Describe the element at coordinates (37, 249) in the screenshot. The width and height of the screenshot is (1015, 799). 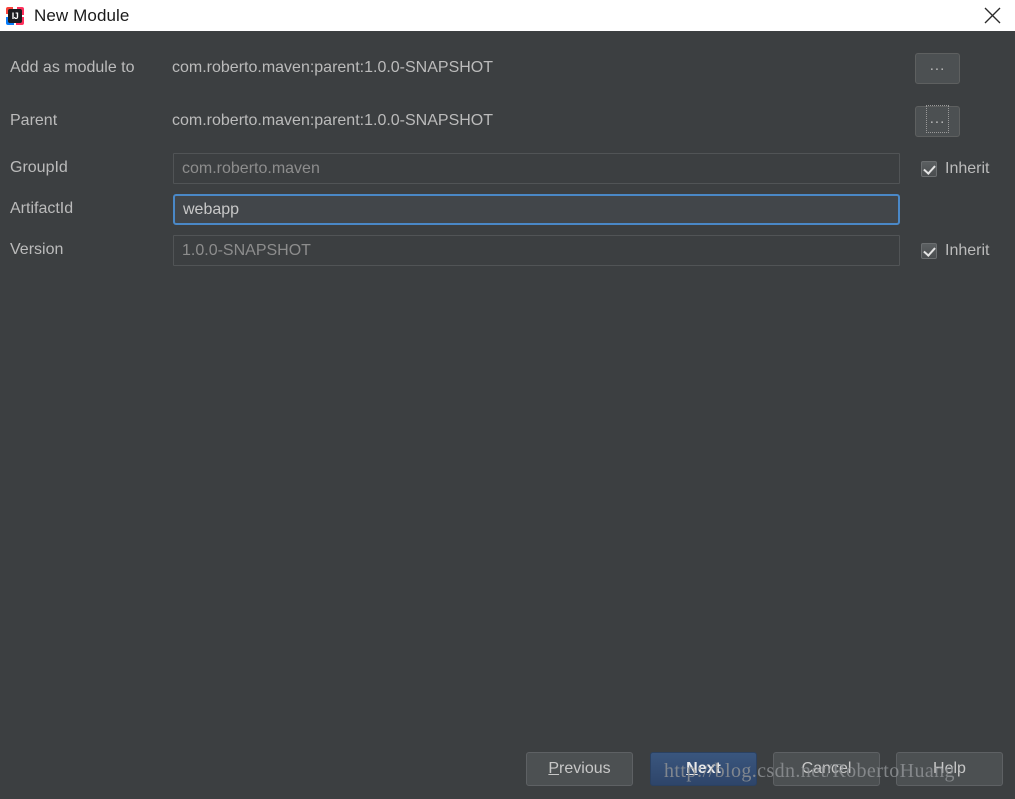
I see `version-label: Version` at that location.